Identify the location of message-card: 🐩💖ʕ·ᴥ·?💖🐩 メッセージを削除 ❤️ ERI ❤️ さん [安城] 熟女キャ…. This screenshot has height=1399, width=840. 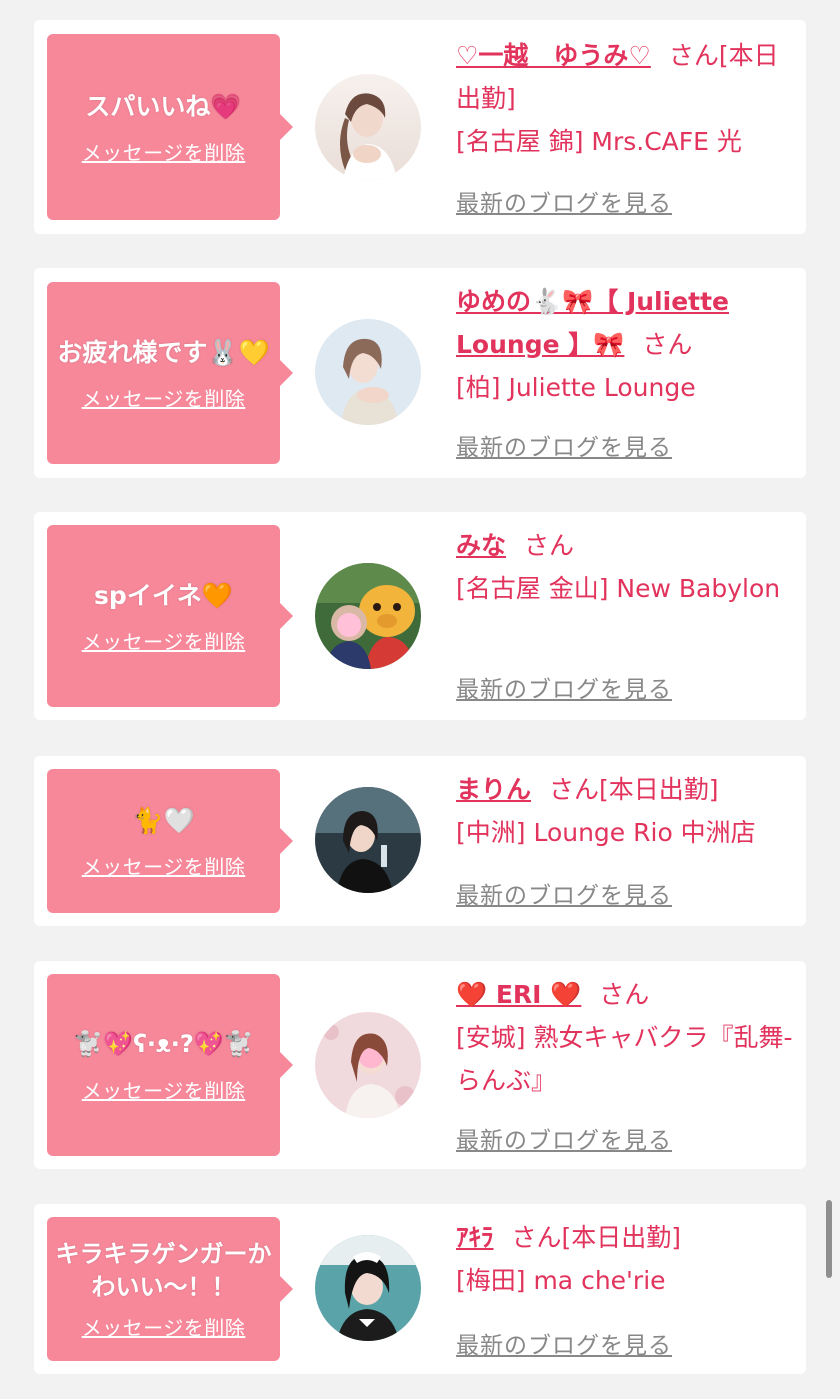
(420, 1065).